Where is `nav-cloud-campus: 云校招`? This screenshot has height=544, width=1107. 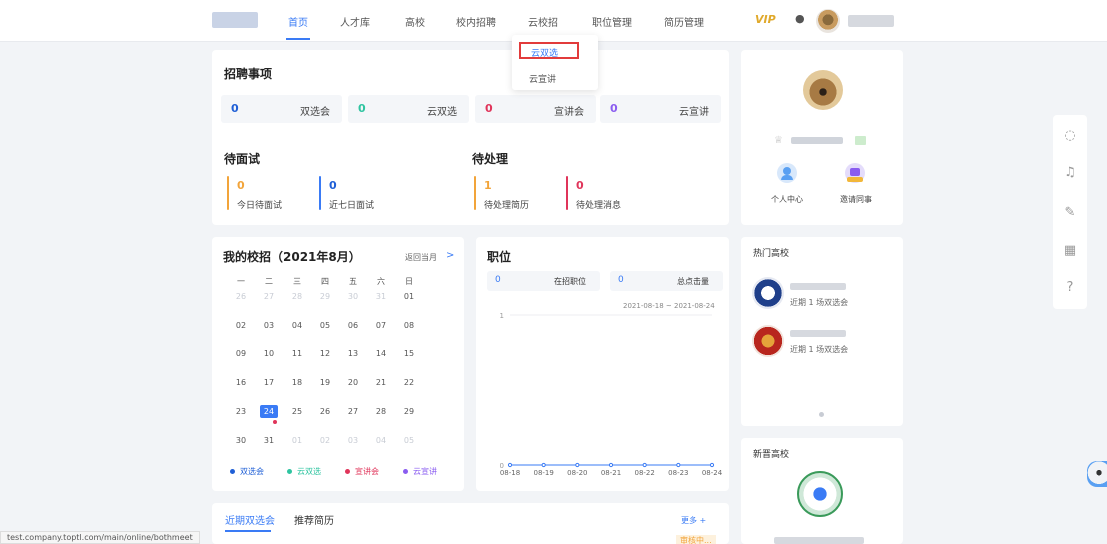 nav-cloud-campus: 云校招 is located at coordinates (543, 21).